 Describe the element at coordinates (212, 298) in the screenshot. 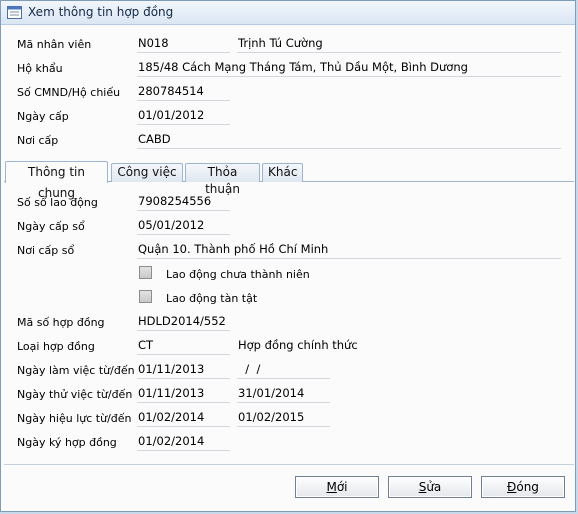

I see `disabled-checkbox-label: Lao động tàn tật` at that location.